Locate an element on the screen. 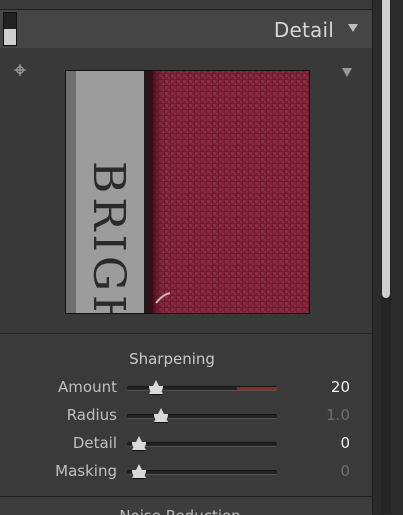 The width and height of the screenshot is (403, 515). panel-scrollbar is located at coordinates (386, 257).